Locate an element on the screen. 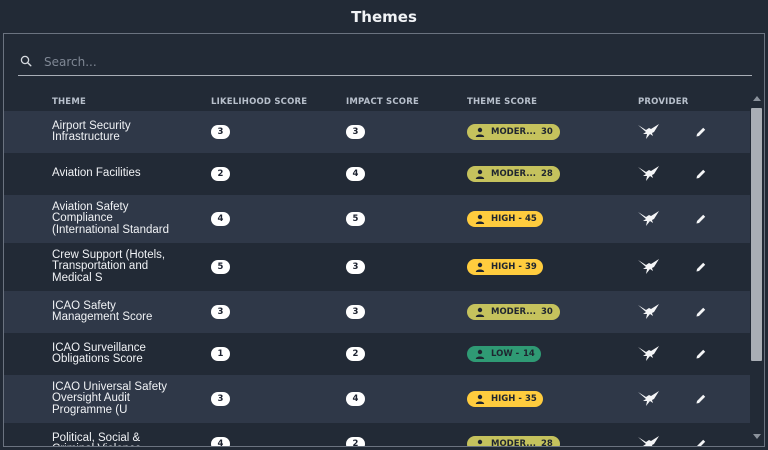  page-title: Themes is located at coordinates (384, 17).